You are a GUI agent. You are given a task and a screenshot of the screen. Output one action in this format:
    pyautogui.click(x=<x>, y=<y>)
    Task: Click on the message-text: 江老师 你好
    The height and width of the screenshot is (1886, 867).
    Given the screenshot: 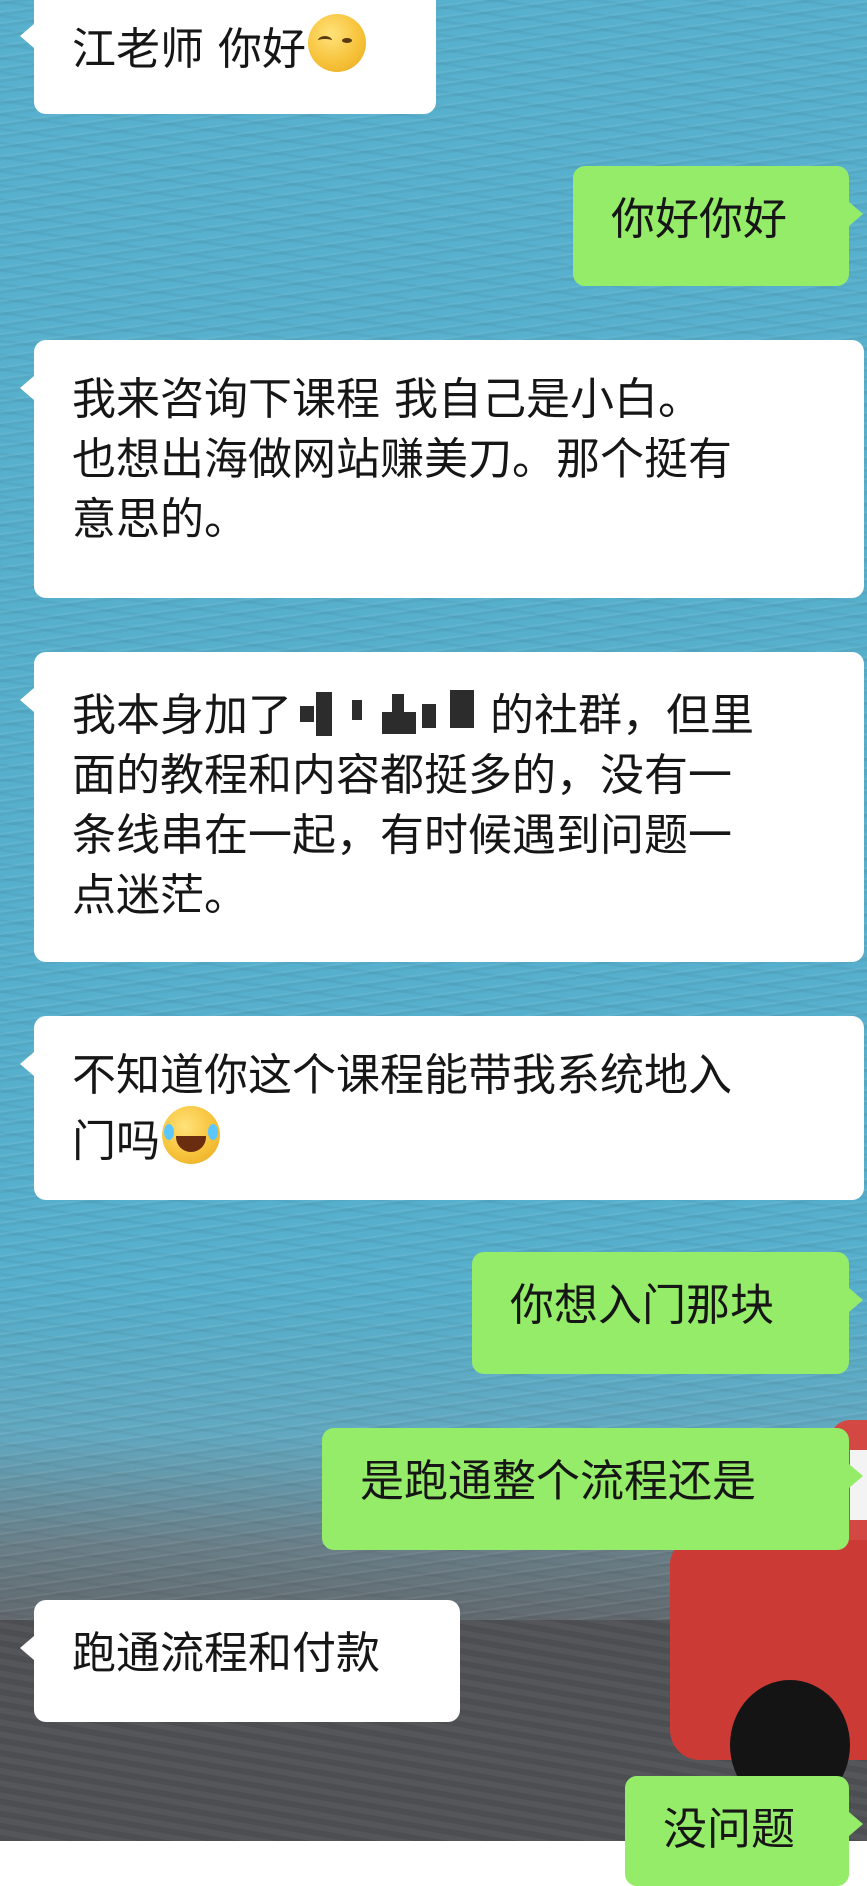 What is the action you would take?
    pyautogui.click(x=189, y=49)
    